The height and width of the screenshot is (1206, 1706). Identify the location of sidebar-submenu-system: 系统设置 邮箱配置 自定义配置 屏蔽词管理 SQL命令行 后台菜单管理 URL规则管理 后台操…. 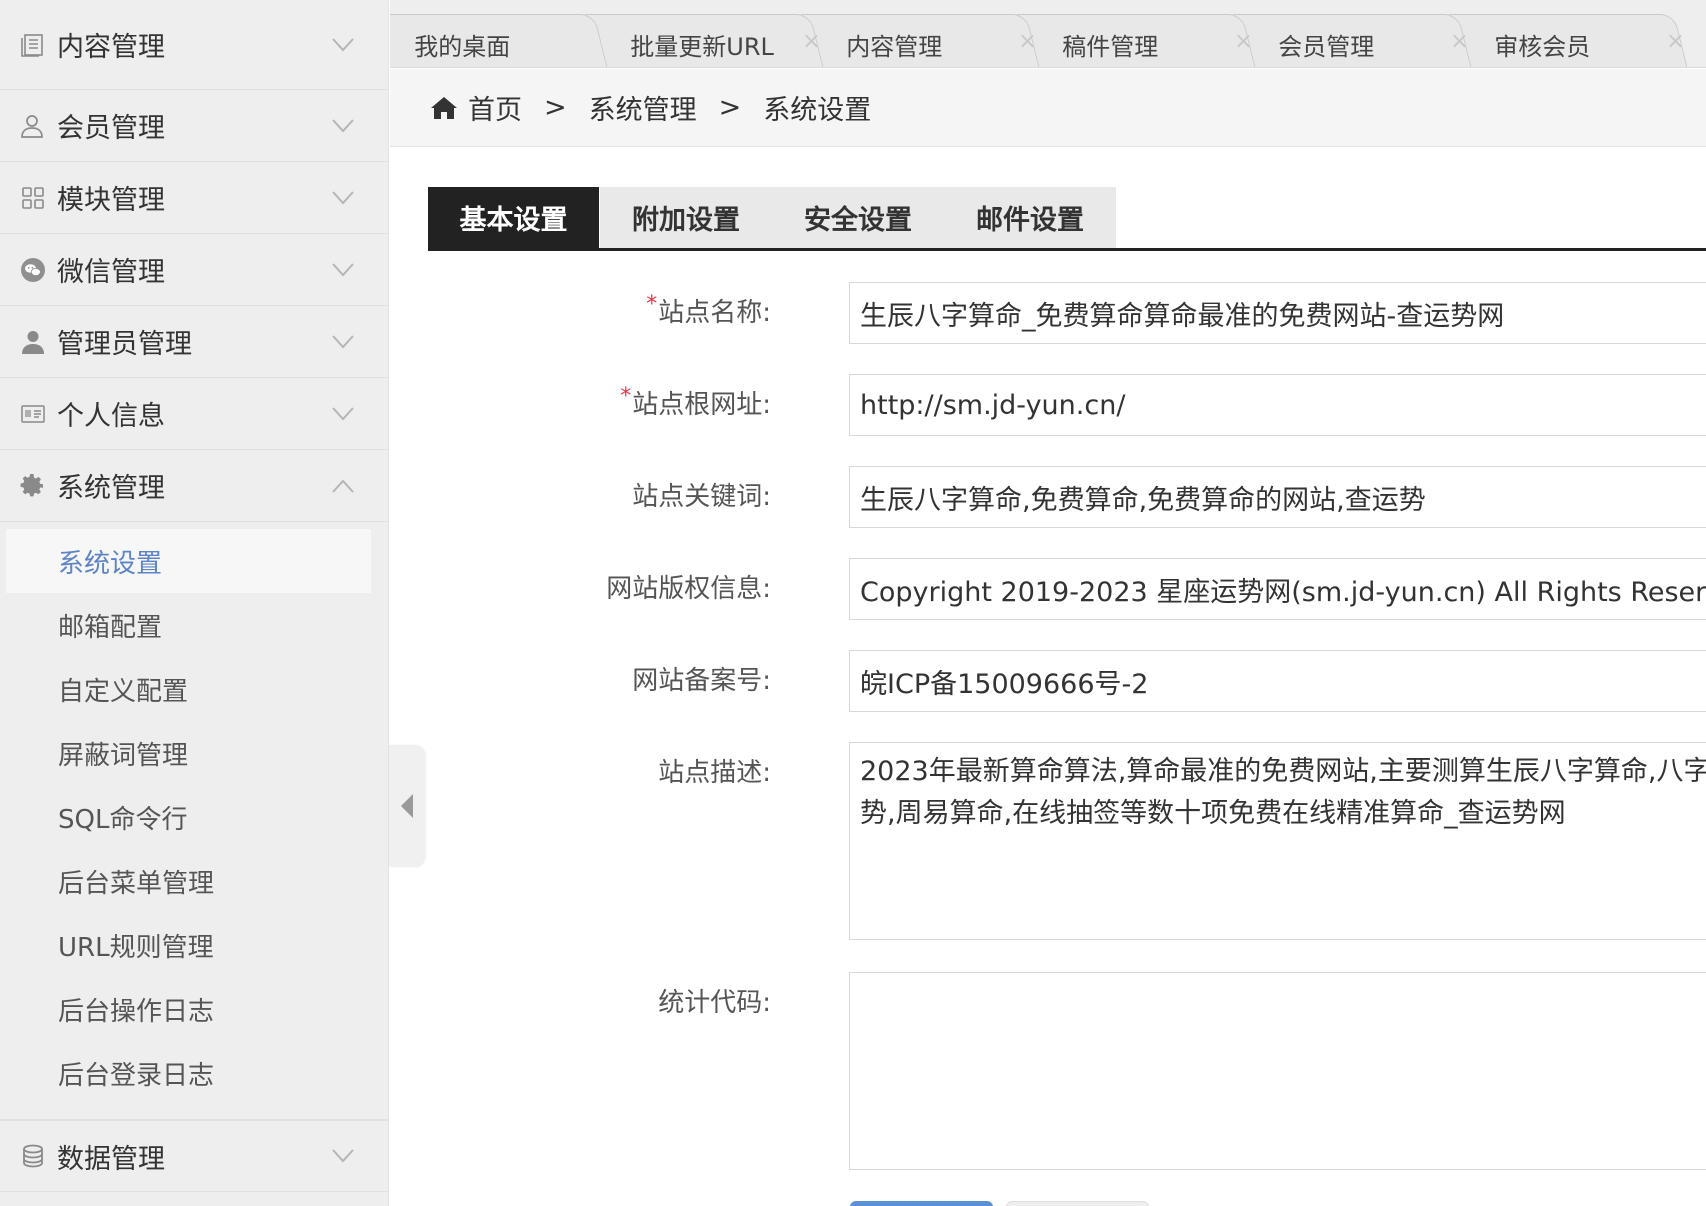
(194, 821).